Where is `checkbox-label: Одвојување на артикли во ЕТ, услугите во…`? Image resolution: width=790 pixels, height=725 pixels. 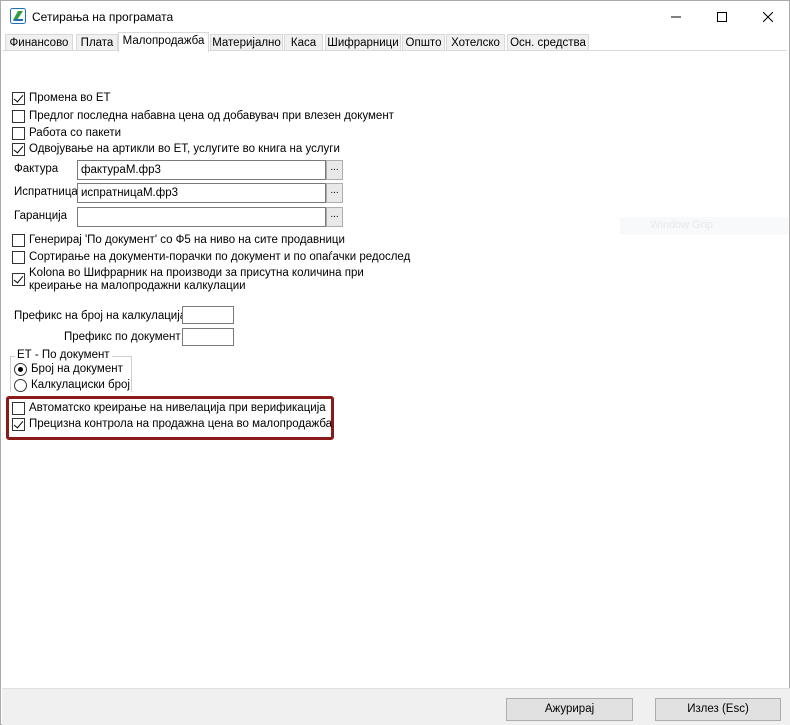 checkbox-label: Одвојување на артикли во ЕТ, услугите во… is located at coordinates (184, 148).